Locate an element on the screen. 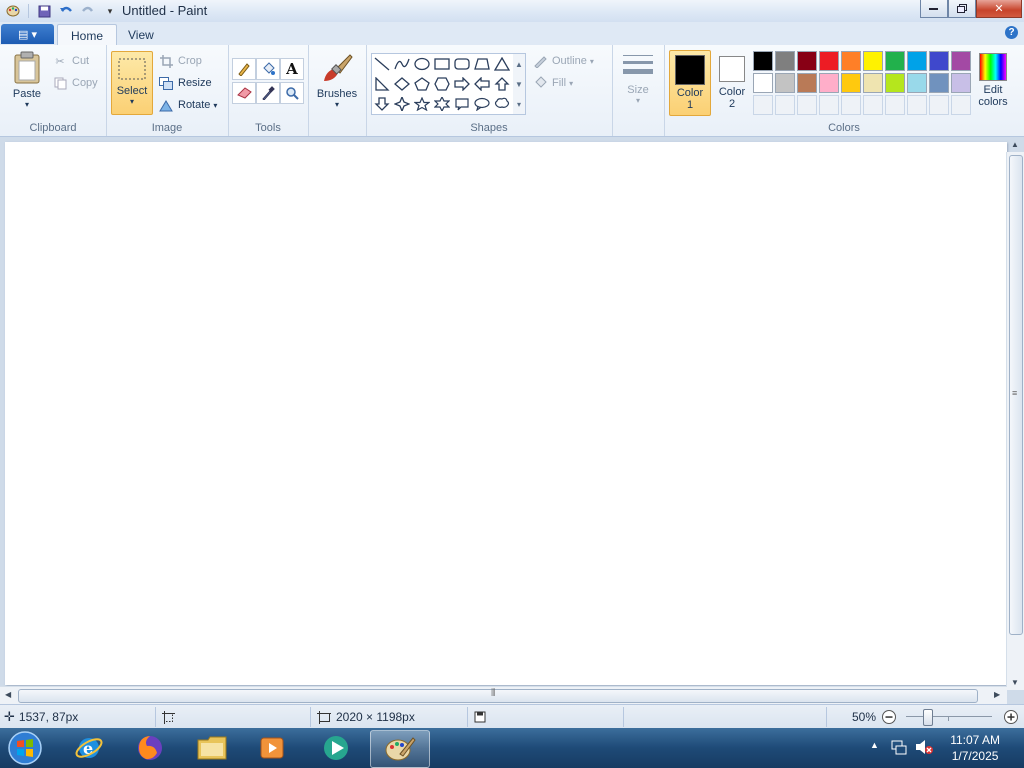 The width and height of the screenshot is (1024, 768). edit-colors-button: Edit colors is located at coordinates (993, 79).